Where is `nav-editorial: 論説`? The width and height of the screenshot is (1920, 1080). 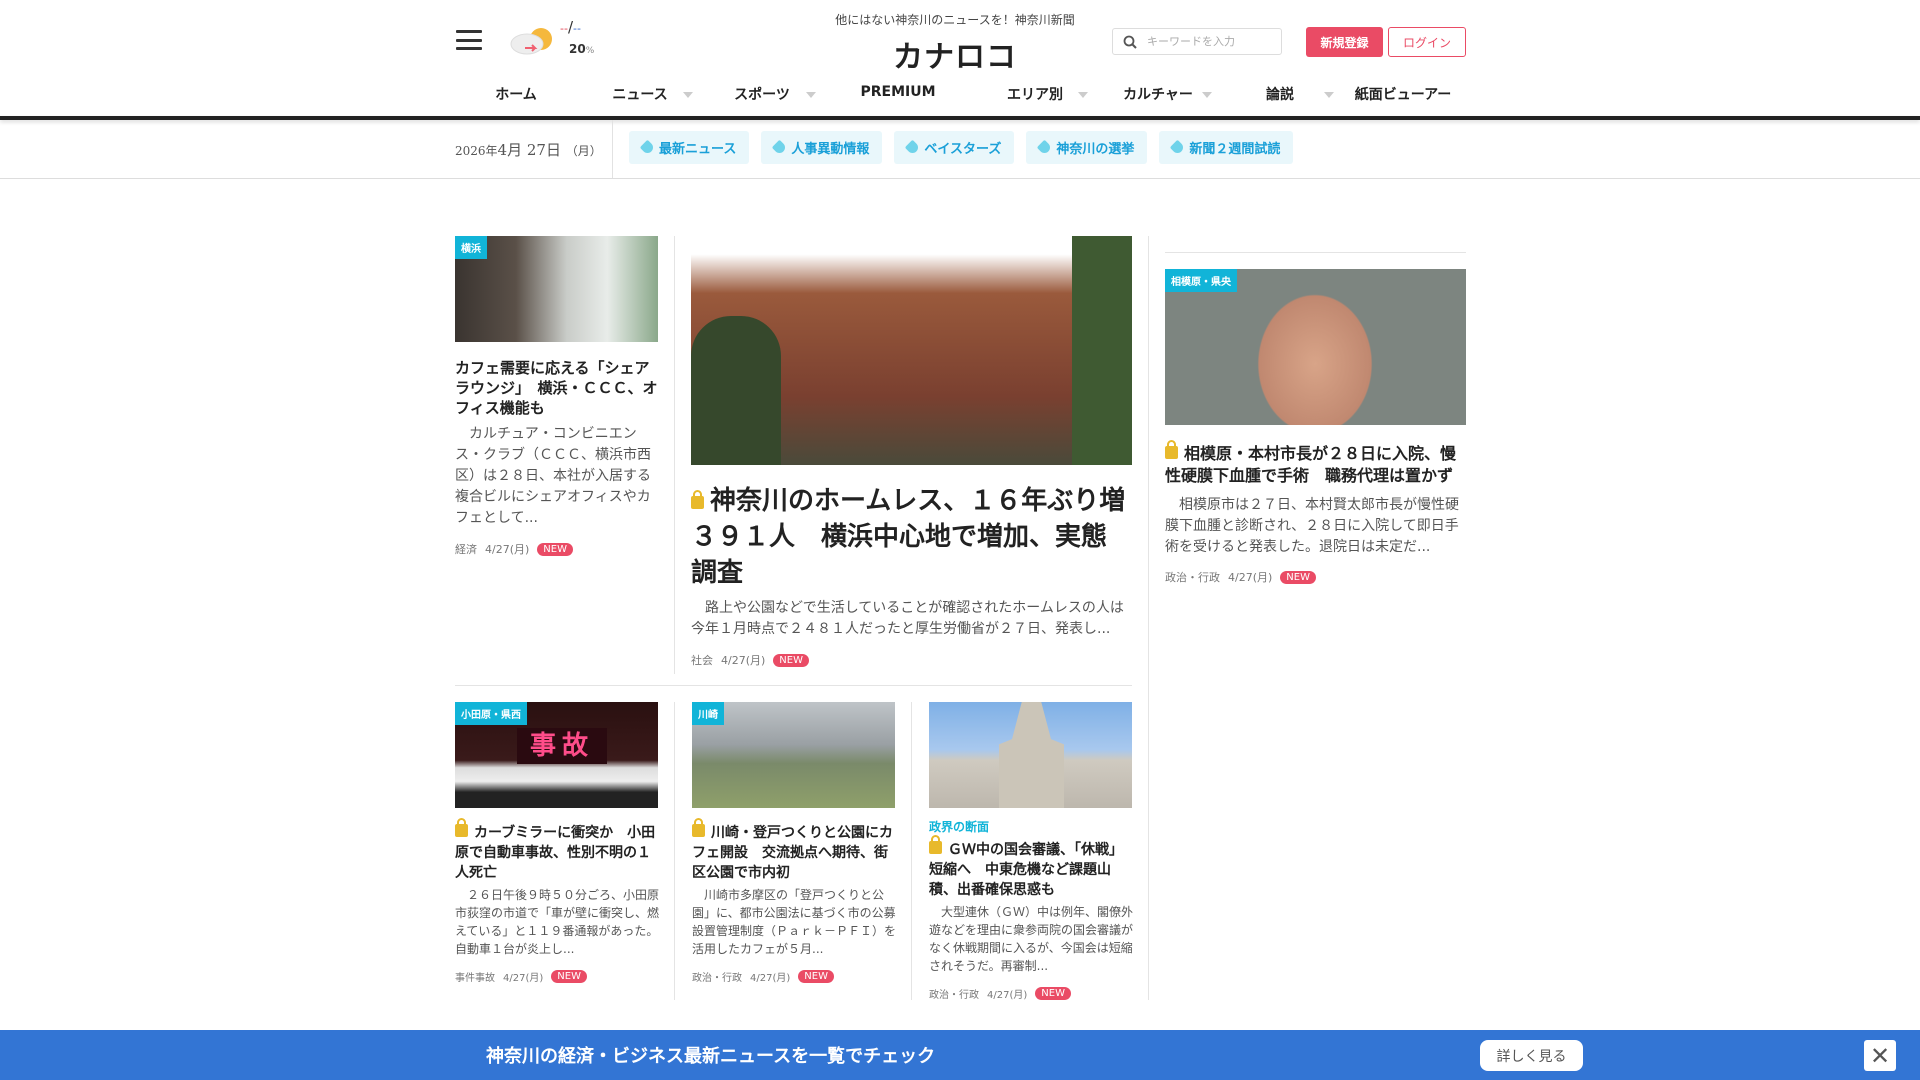
nav-editorial: 論説 is located at coordinates (1280, 94).